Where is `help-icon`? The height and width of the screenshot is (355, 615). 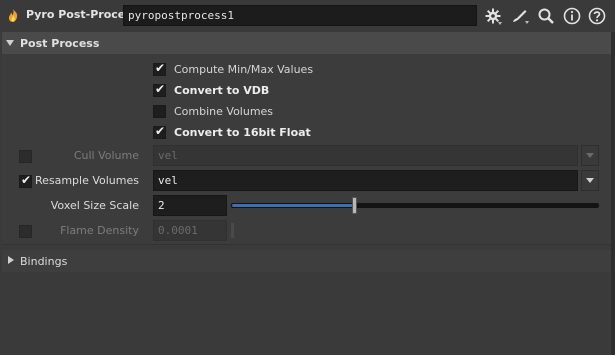 help-icon is located at coordinates (597, 16).